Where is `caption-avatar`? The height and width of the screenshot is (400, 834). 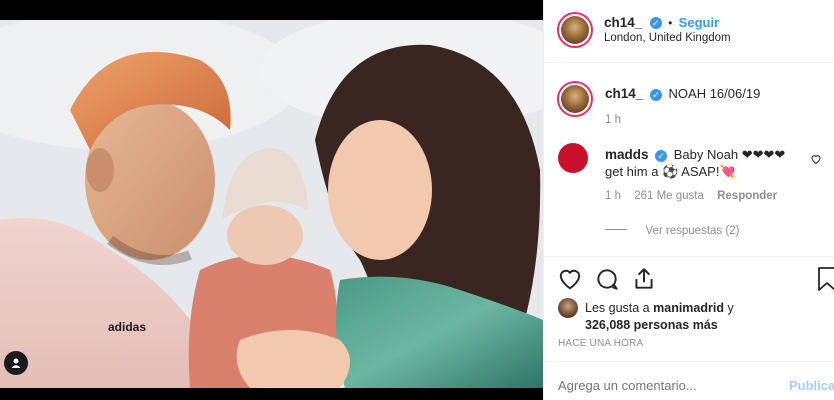 caption-avatar is located at coordinates (575, 99).